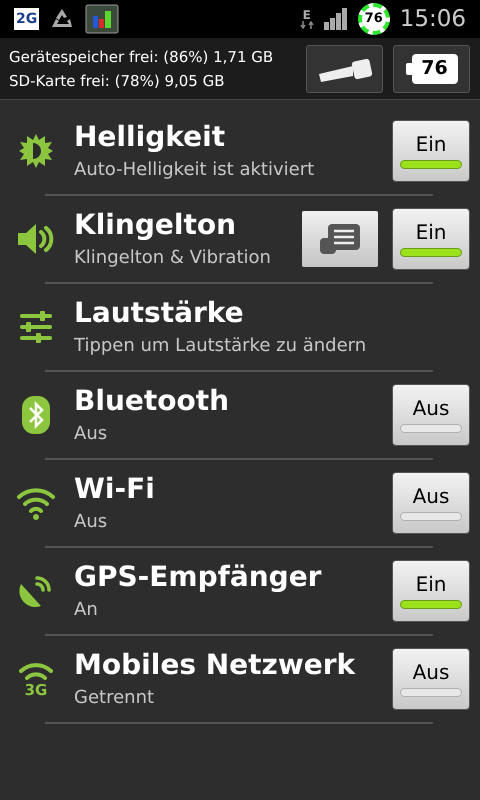 This screenshot has height=800, width=480. What do you see at coordinates (141, 56) in the screenshot?
I see `storage-info: Gerätespeicher frei: (86%) 1,71 GB` at bounding box center [141, 56].